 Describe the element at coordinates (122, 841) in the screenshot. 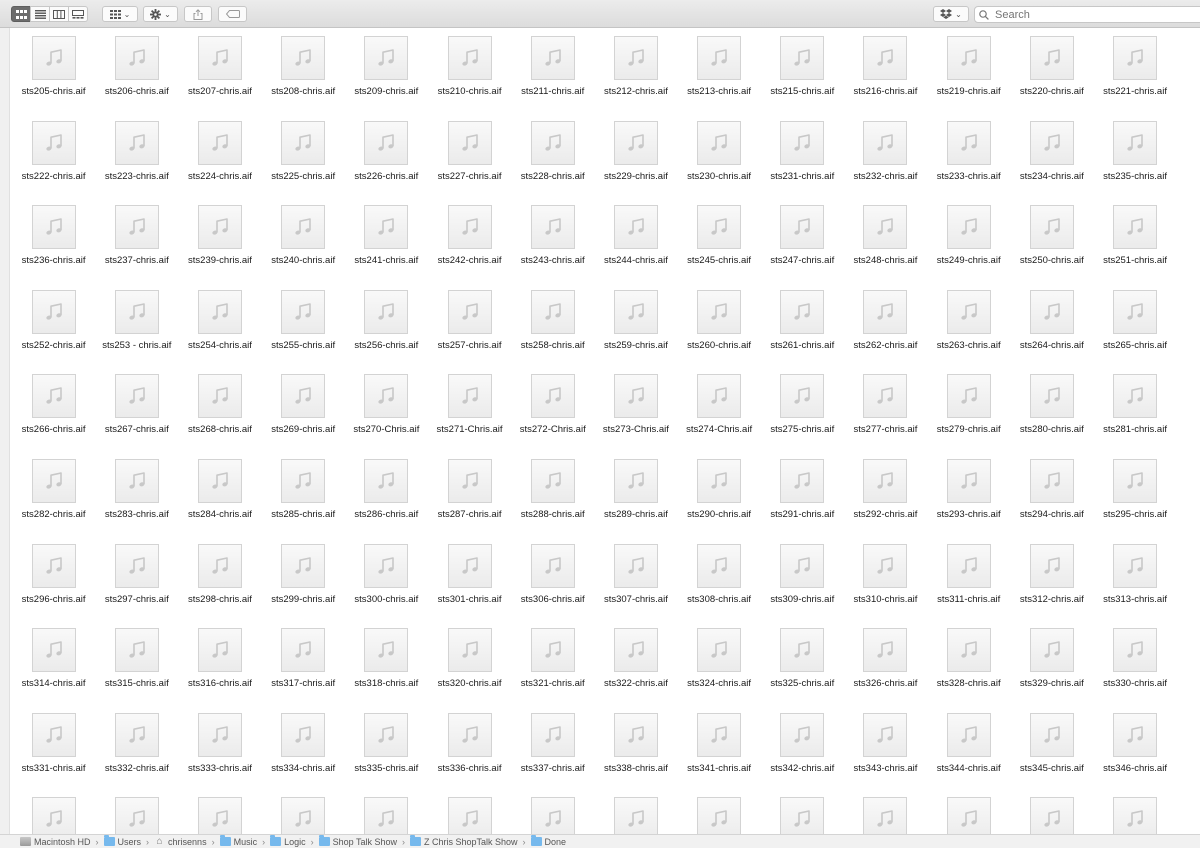

I see `path-crumb: Users` at that location.